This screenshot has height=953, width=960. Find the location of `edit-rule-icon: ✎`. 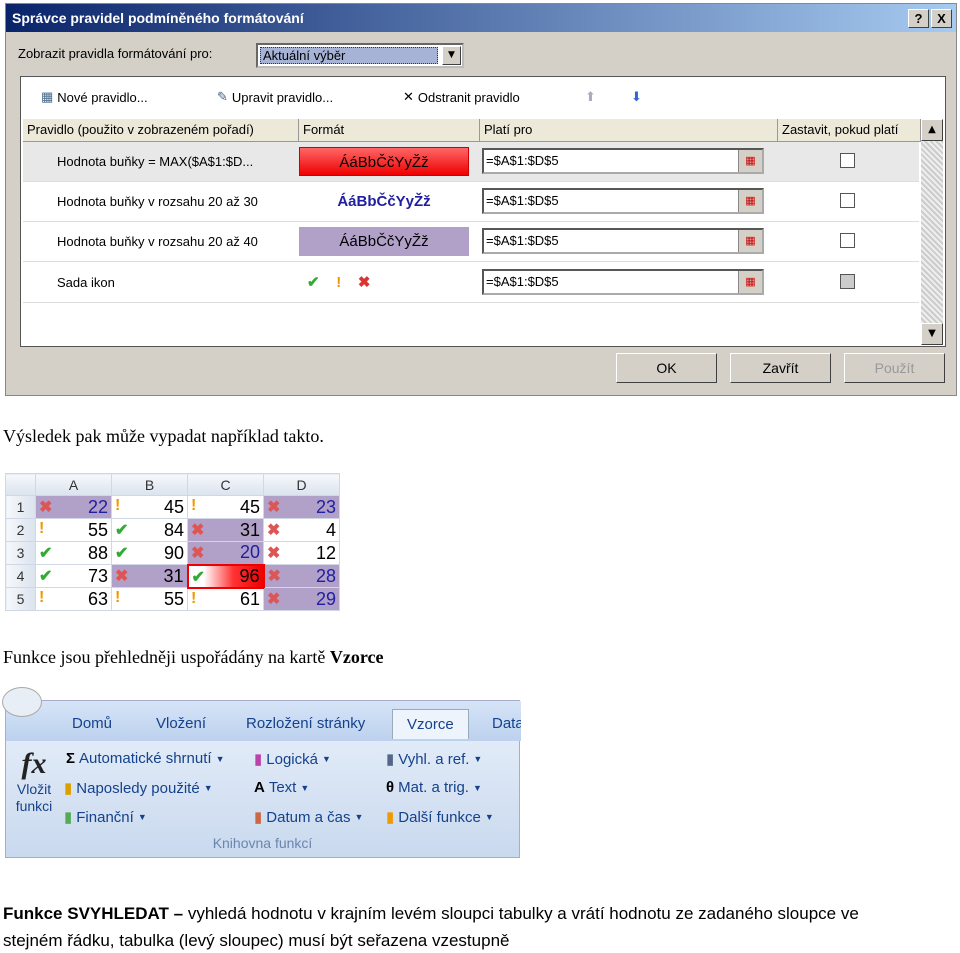

edit-rule-icon: ✎ is located at coordinates (222, 96).